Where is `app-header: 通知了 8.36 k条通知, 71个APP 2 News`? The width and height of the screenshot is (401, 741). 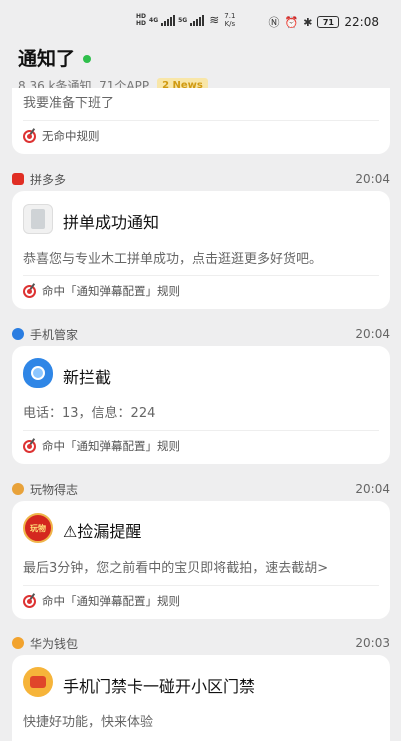 app-header: 通知了 8.36 k条通知, 71个APP 2 News is located at coordinates (113, 69).